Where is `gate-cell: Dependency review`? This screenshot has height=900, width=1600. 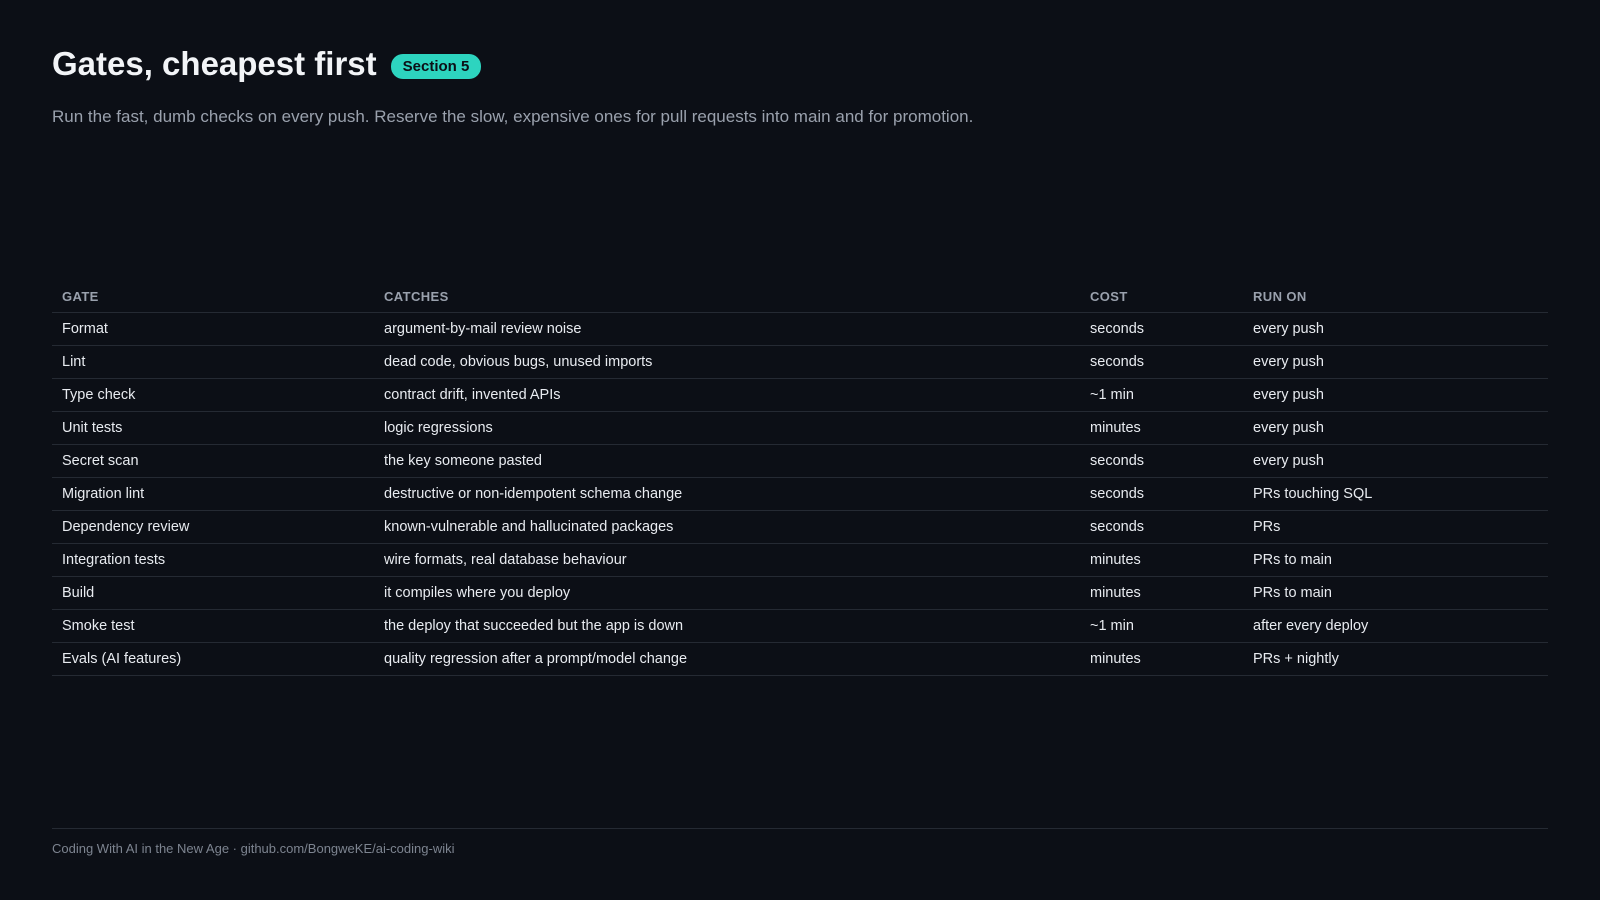 gate-cell: Dependency review is located at coordinates (213, 527).